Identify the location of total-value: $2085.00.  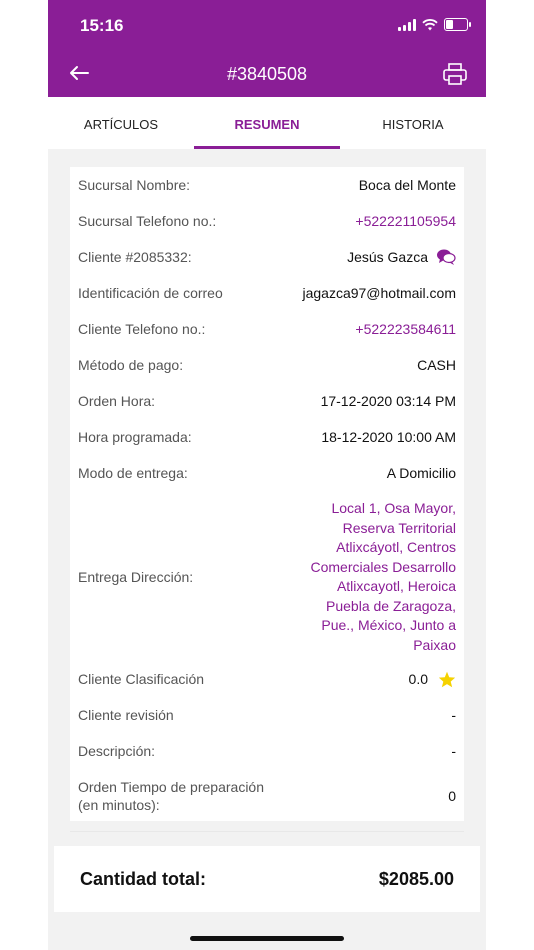
(416, 878).